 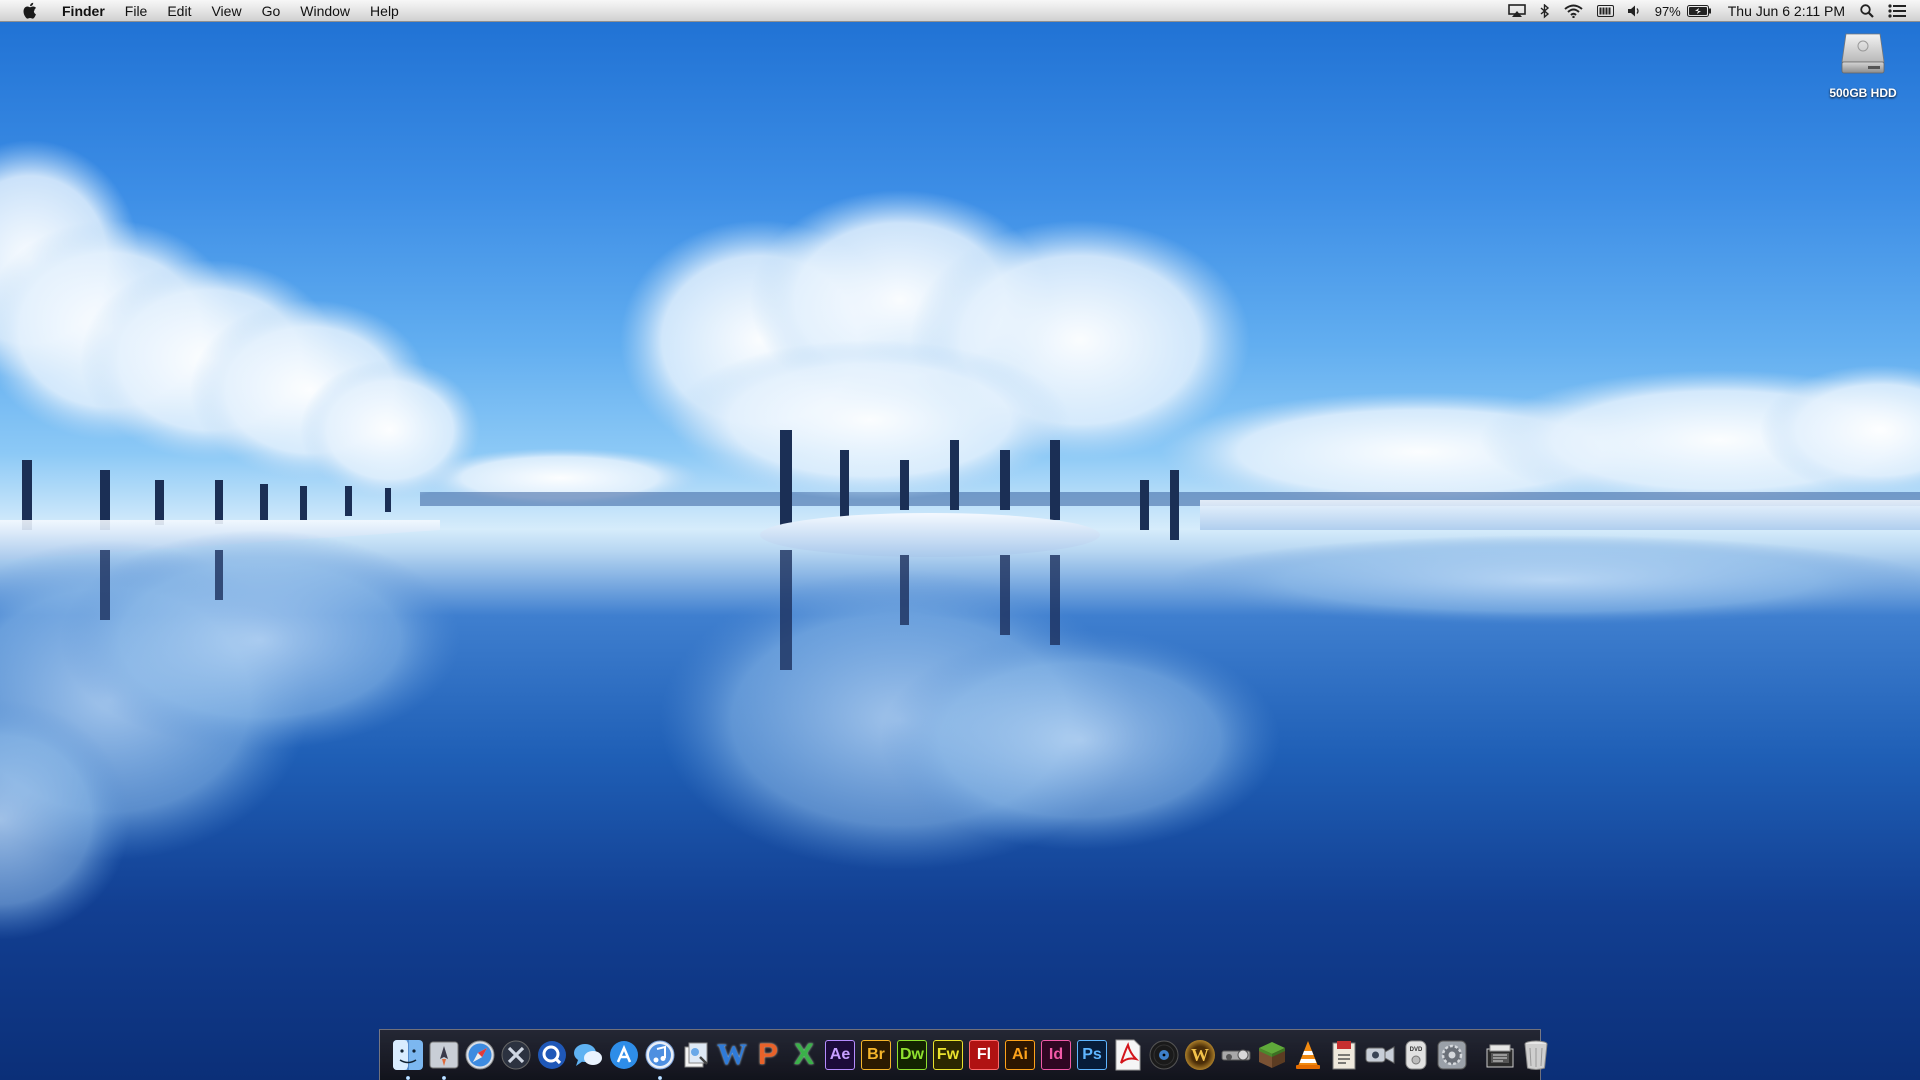 I want to click on menu-edit: Edit, so click(x=179, y=11).